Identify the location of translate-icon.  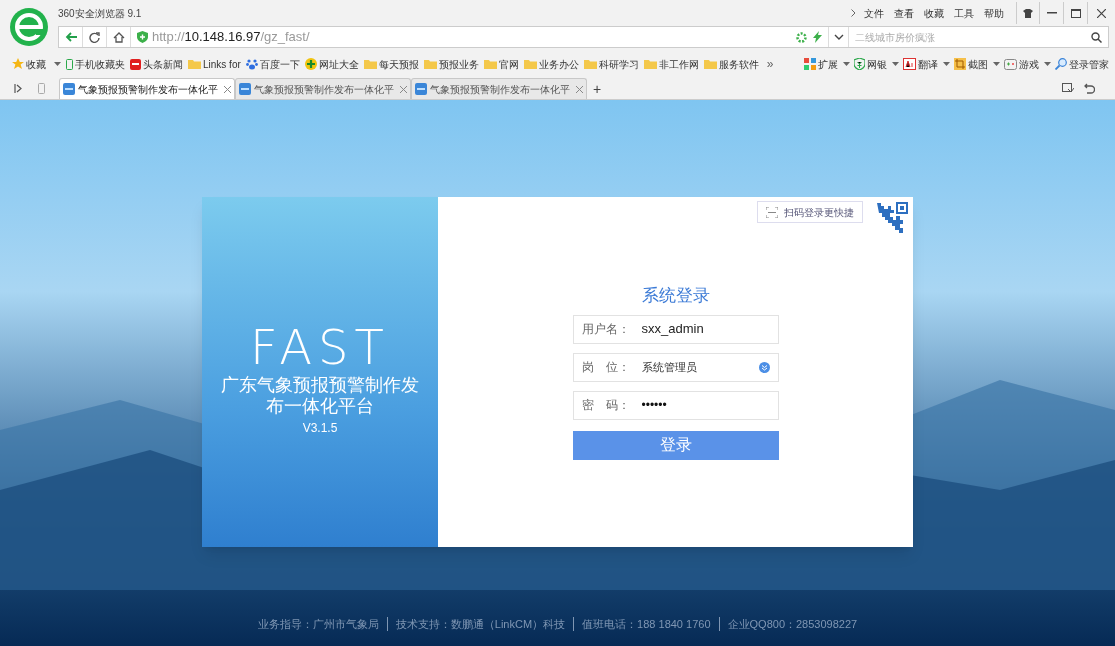
(909, 64).